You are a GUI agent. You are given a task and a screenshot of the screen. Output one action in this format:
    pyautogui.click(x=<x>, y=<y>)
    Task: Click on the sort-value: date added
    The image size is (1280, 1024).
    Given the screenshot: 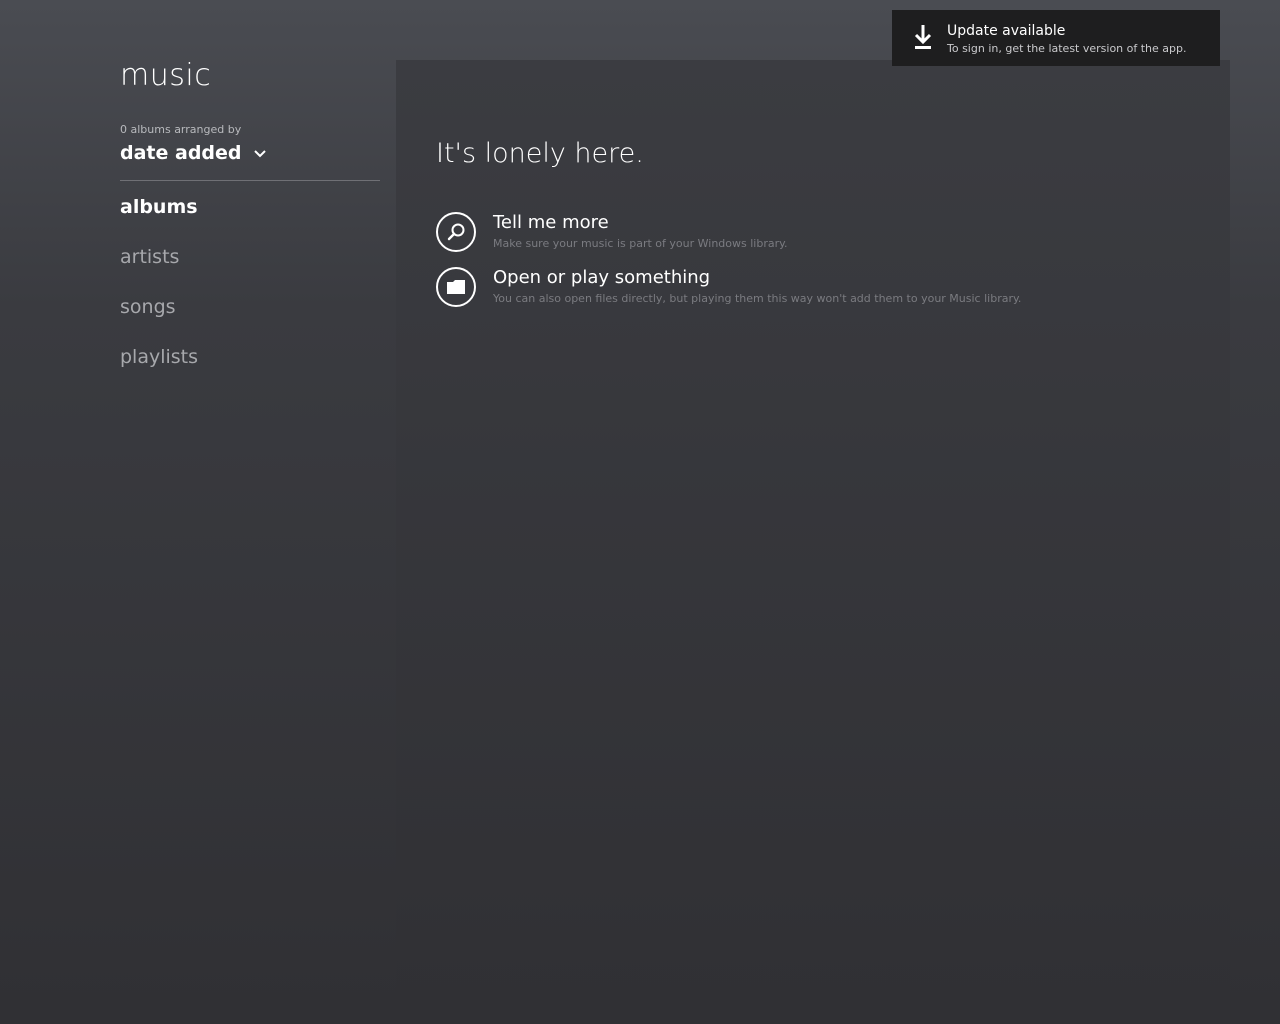 What is the action you would take?
    pyautogui.click(x=181, y=153)
    